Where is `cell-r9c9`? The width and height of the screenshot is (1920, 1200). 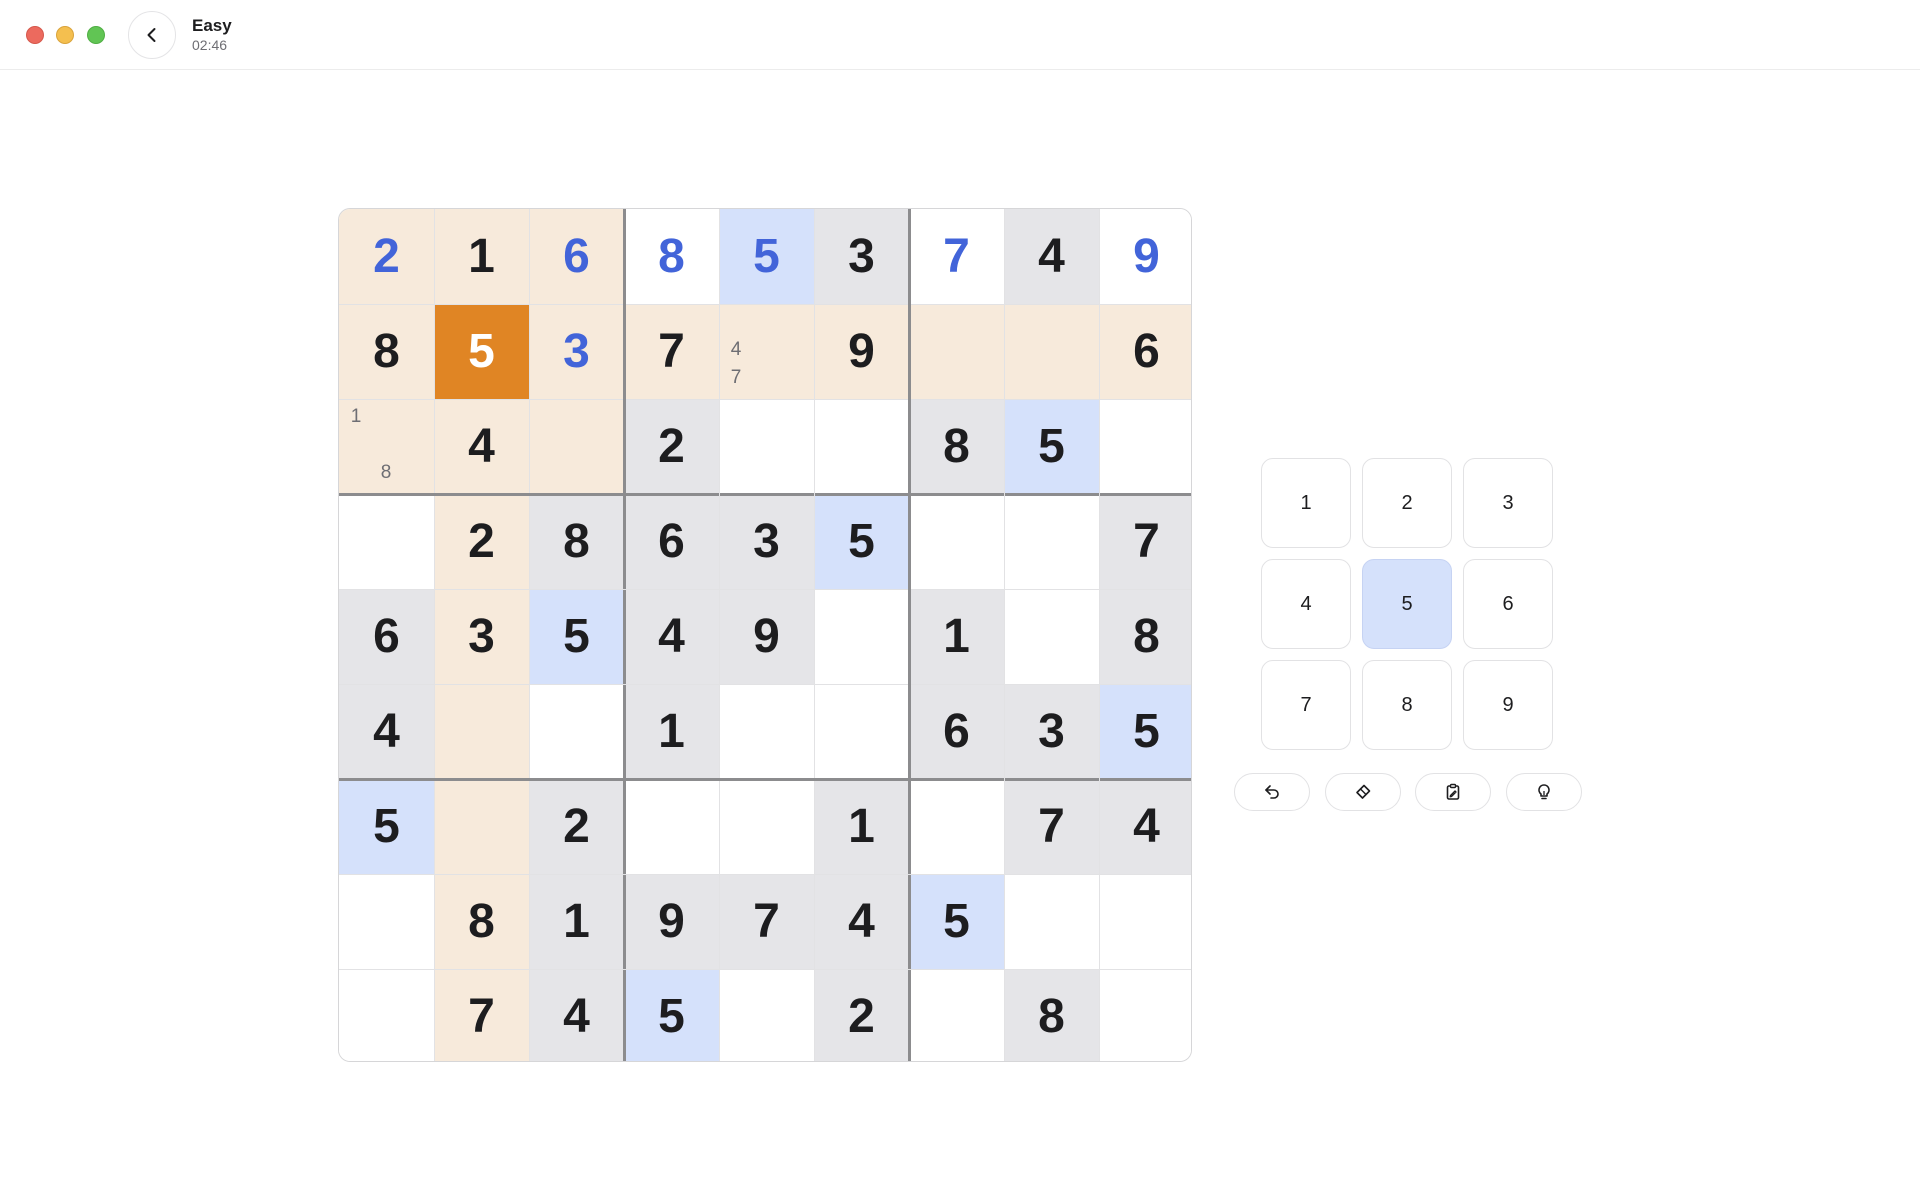
cell-r9c9 is located at coordinates (1145, 1015).